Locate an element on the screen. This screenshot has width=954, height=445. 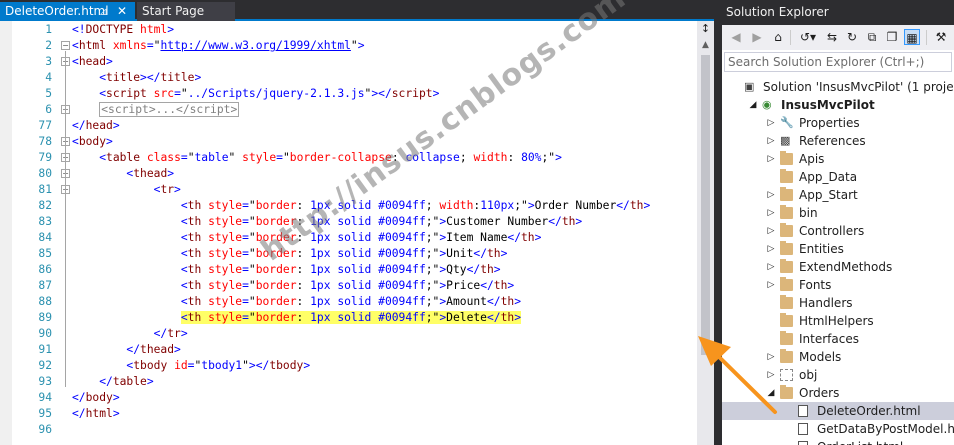
sync-icon: ⇆ is located at coordinates (832, 37).